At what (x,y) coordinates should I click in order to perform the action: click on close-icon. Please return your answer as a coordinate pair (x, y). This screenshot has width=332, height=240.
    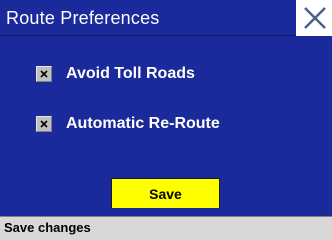
    Looking at the image, I should click on (314, 17).